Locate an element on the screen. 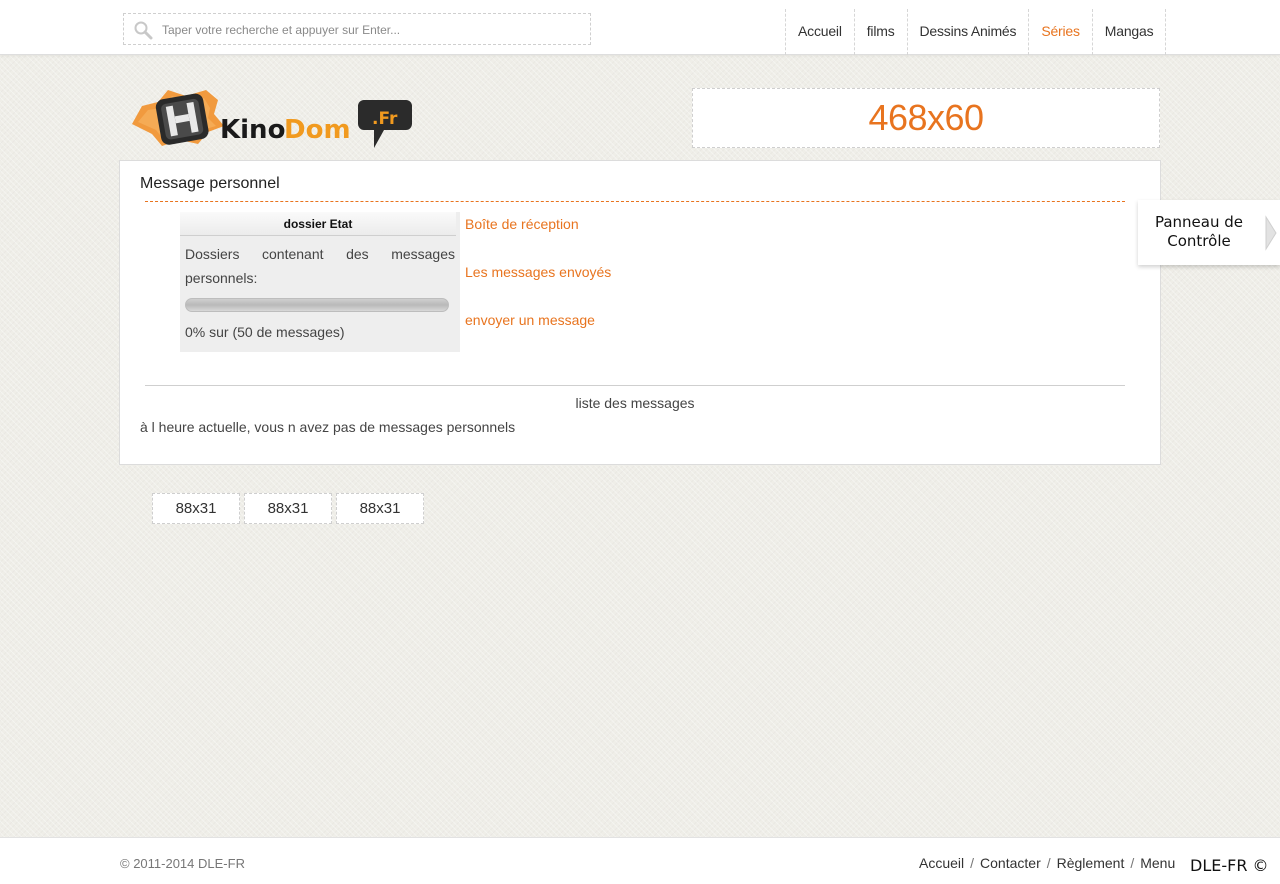  banner-468x60-label: 468x60 is located at coordinates (926, 117).